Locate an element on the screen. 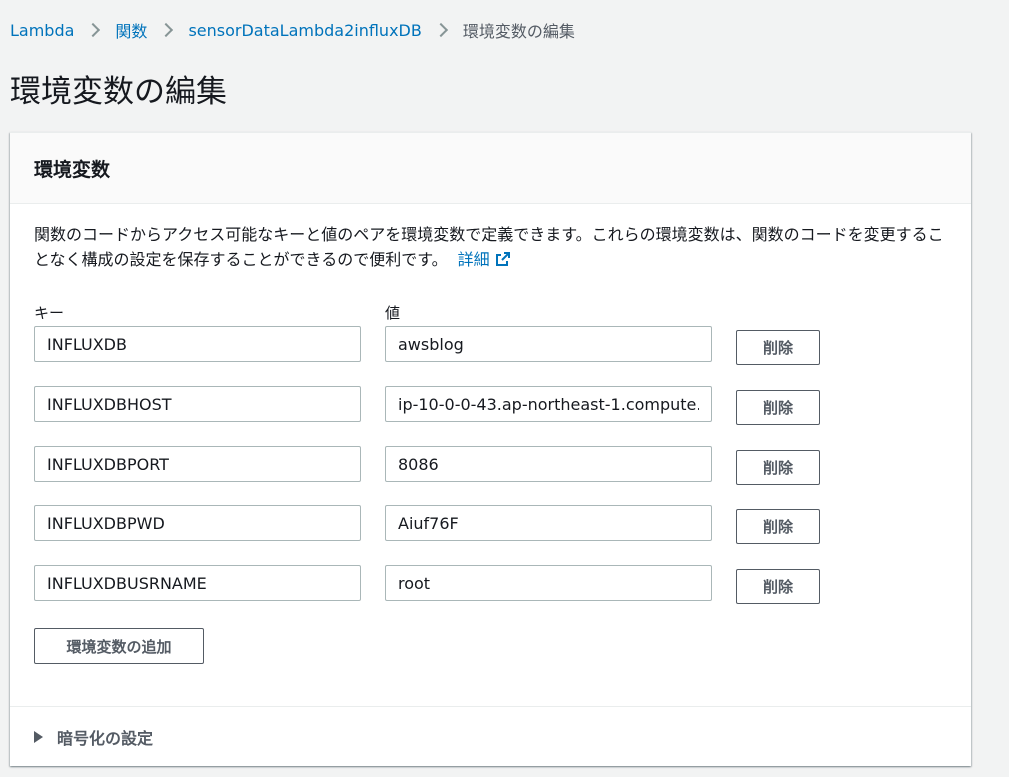 The height and width of the screenshot is (777, 1009). learn-more-link: 詳細 is located at coordinates (484, 259).